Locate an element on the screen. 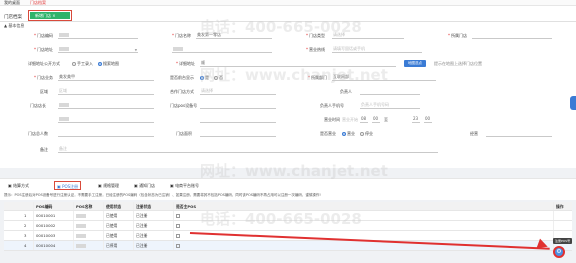  new-store-label: 新增门店 × is located at coordinates (50, 15).